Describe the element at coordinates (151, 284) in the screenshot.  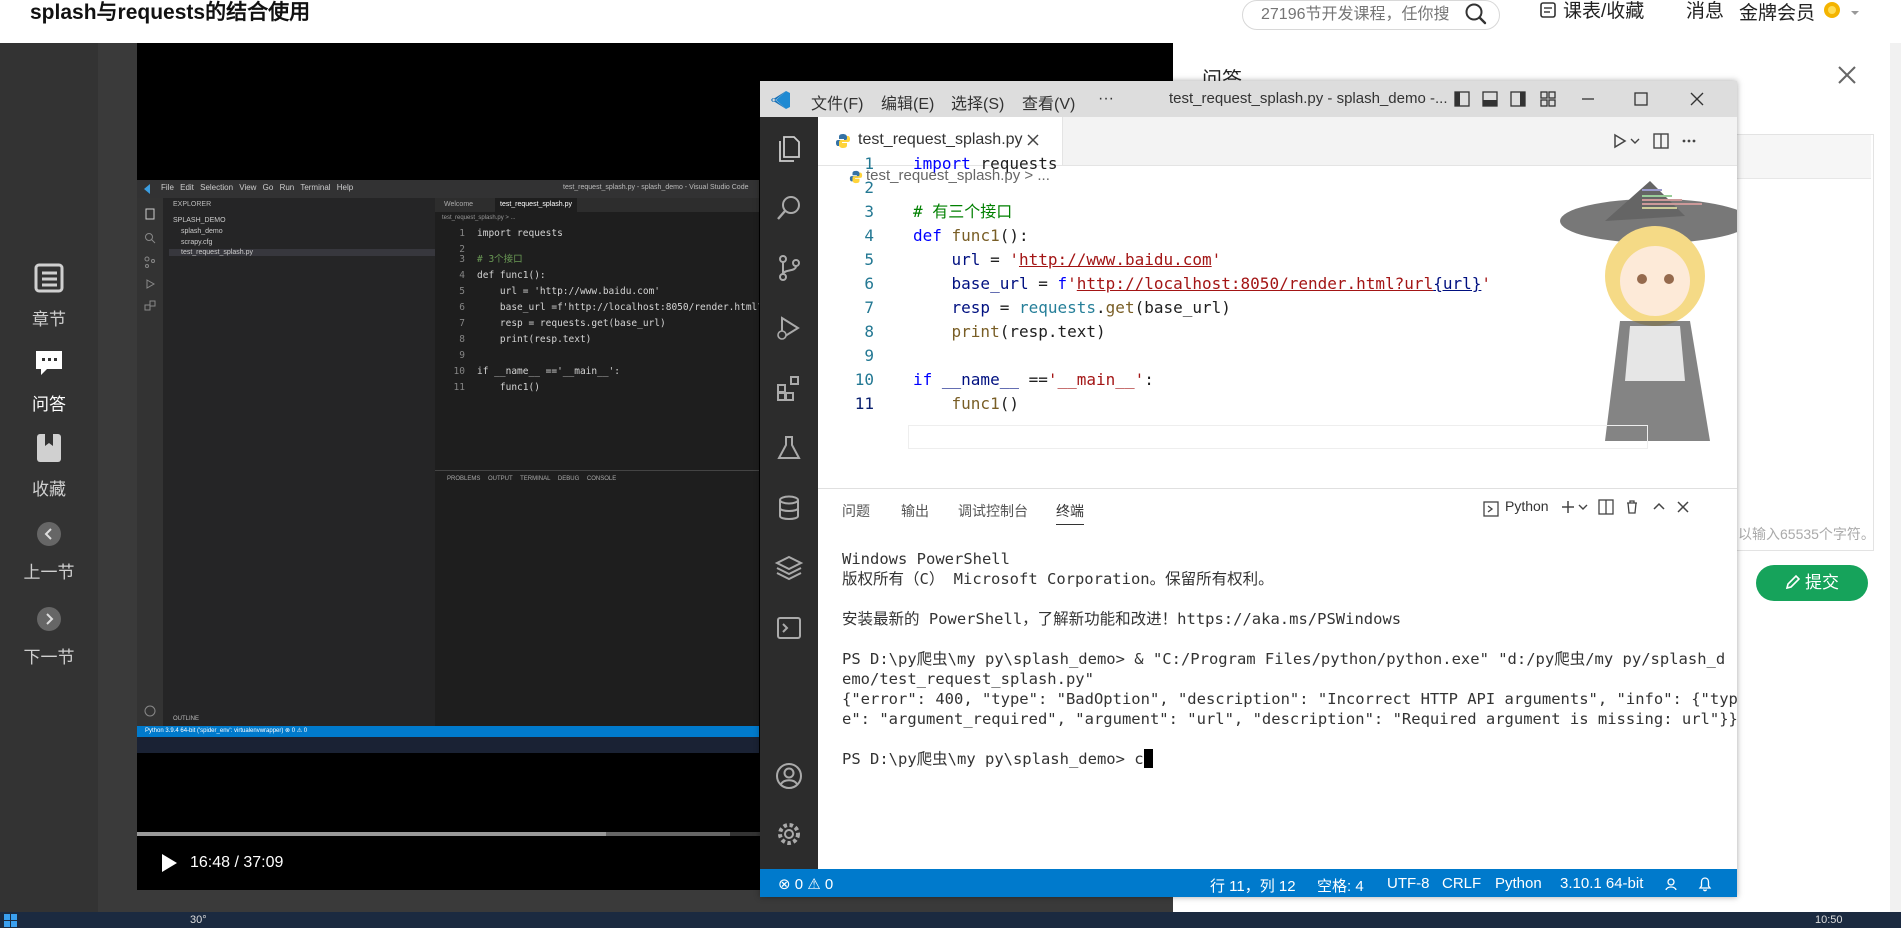
I see `mini-run-icon` at that location.